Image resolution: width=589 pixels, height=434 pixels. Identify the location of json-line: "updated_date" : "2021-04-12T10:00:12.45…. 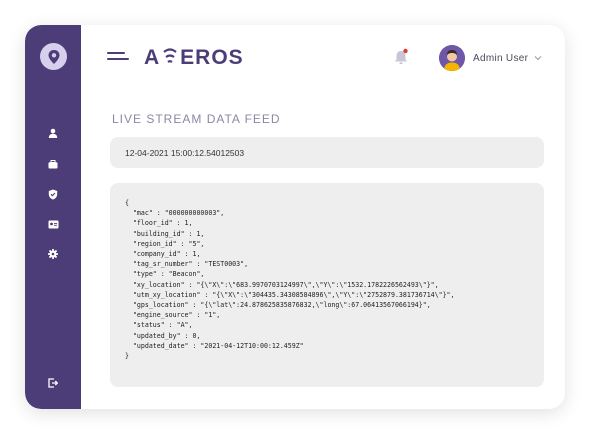
(214, 345).